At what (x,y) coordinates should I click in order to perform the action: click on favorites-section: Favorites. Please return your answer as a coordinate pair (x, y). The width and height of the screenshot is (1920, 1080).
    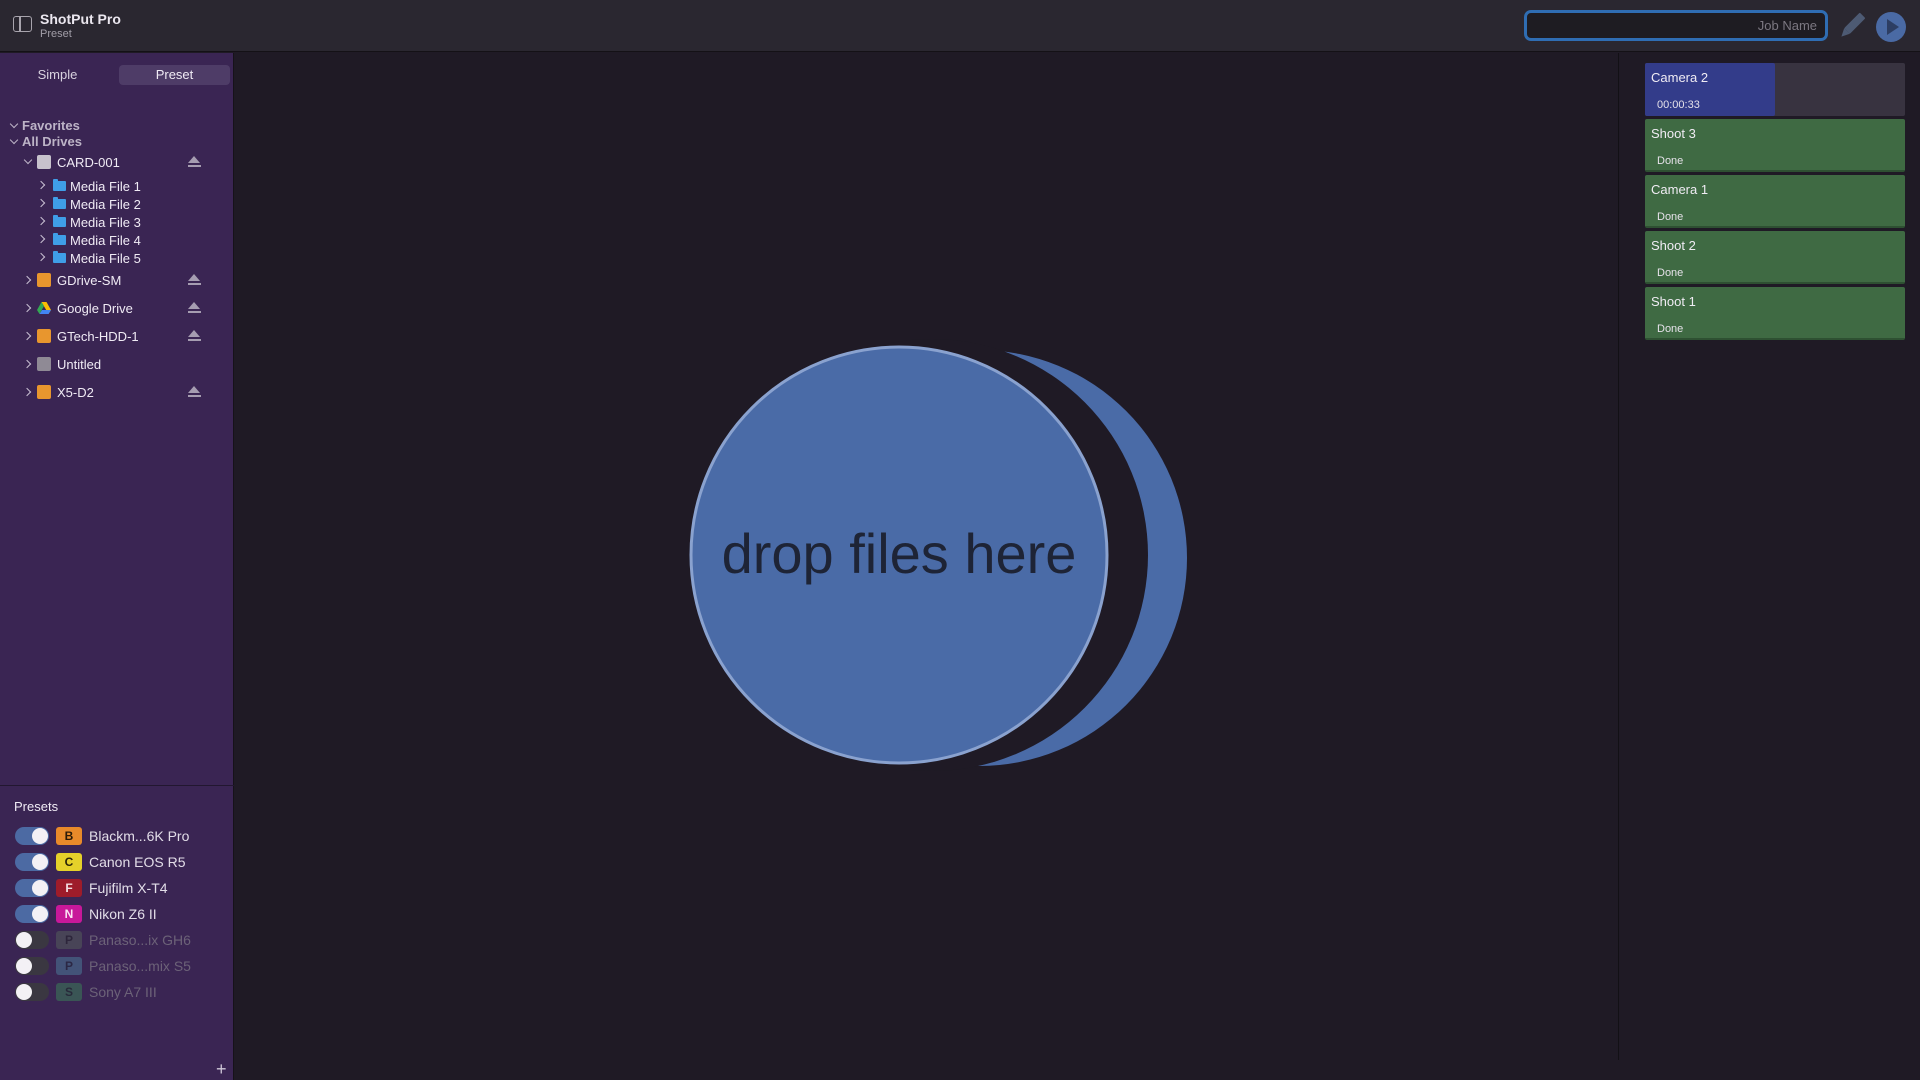
    Looking at the image, I should click on (44, 125).